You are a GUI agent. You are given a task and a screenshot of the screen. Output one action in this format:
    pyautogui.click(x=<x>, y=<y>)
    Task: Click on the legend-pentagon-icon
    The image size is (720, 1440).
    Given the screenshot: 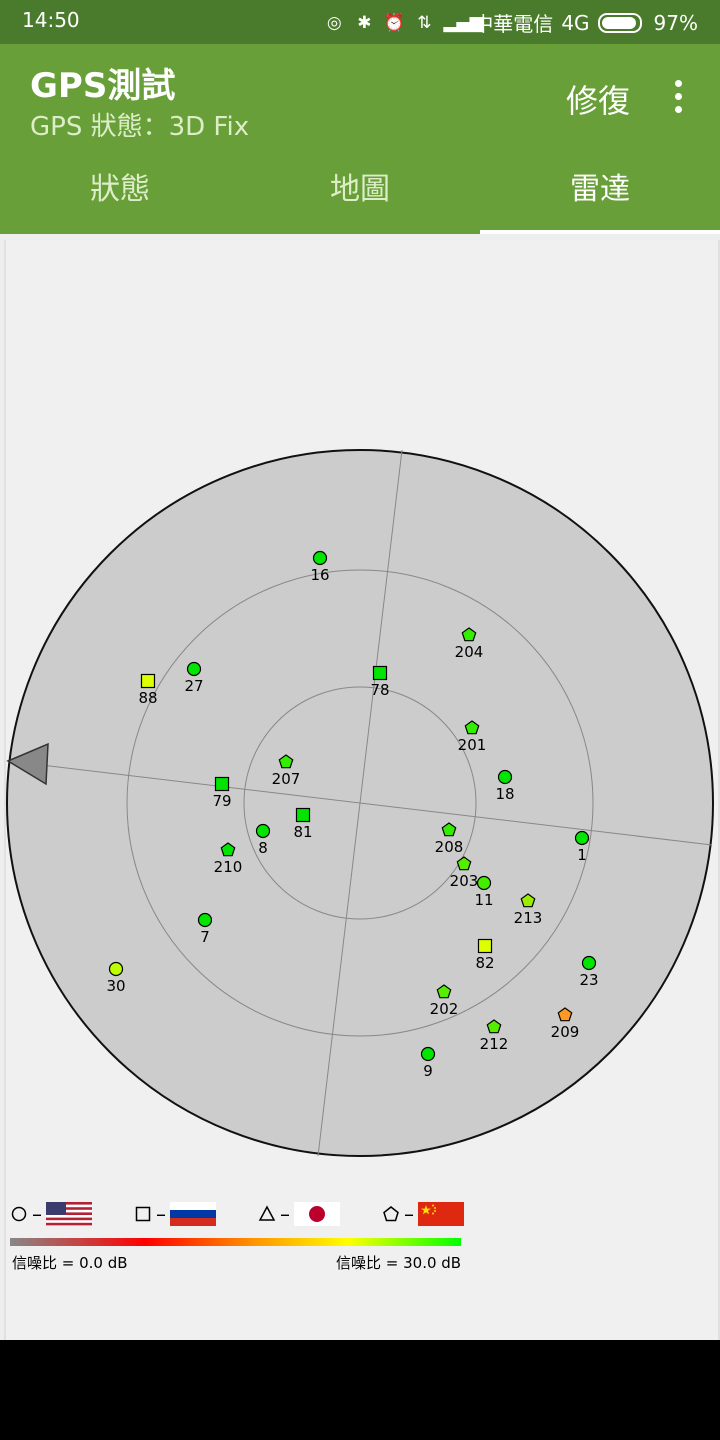 What is the action you would take?
    pyautogui.click(x=391, y=1214)
    